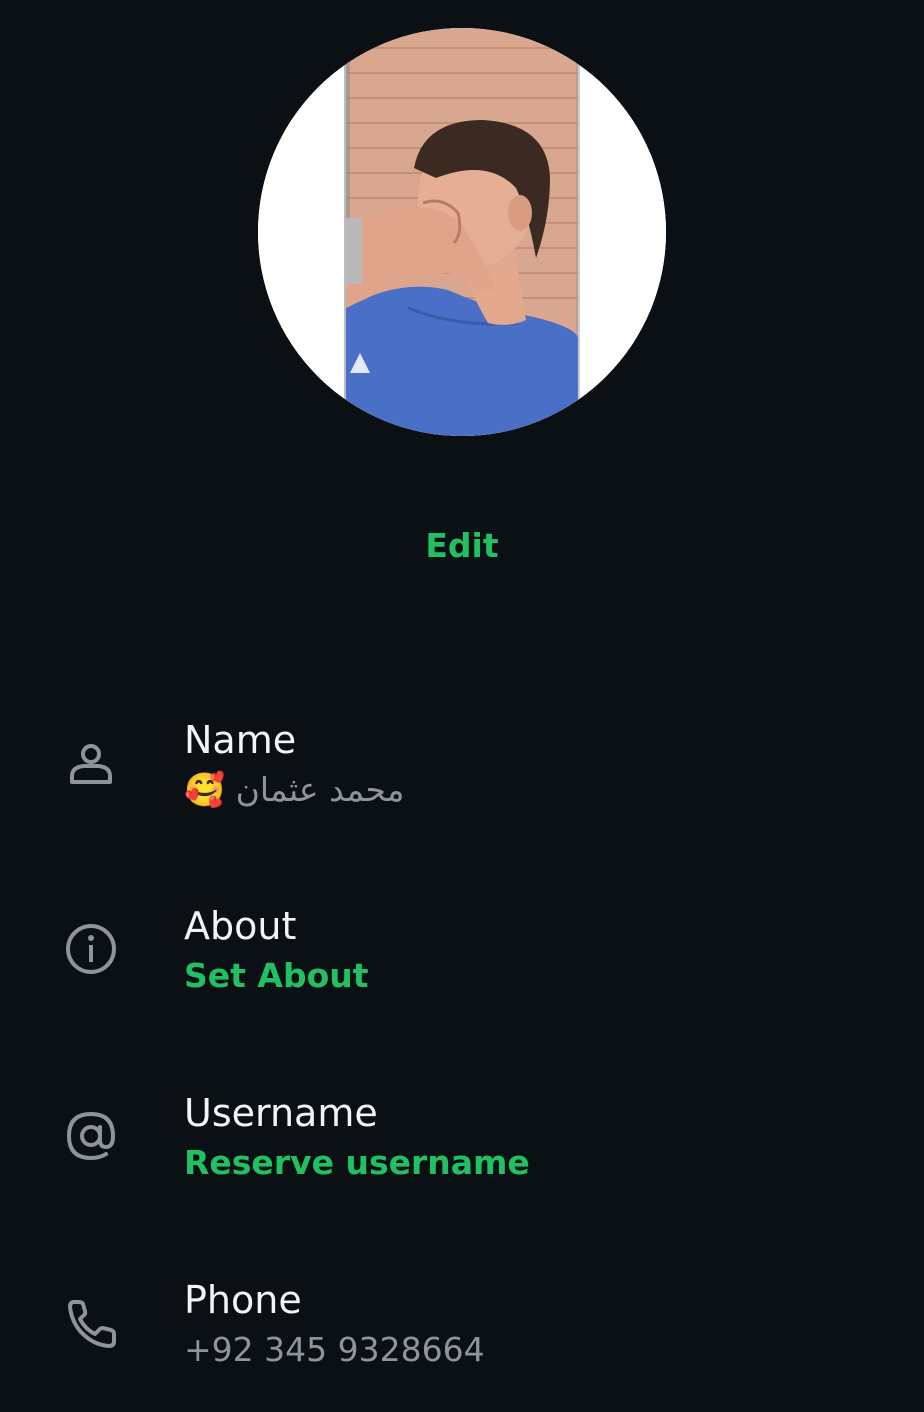  I want to click on profile-photo, so click(462, 232).